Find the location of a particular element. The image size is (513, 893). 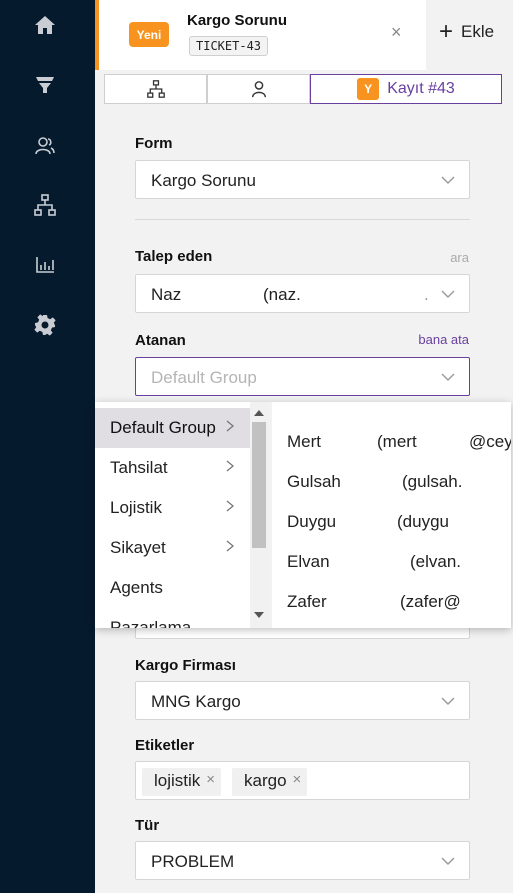

agent-handle: (mert is located at coordinates (397, 441).